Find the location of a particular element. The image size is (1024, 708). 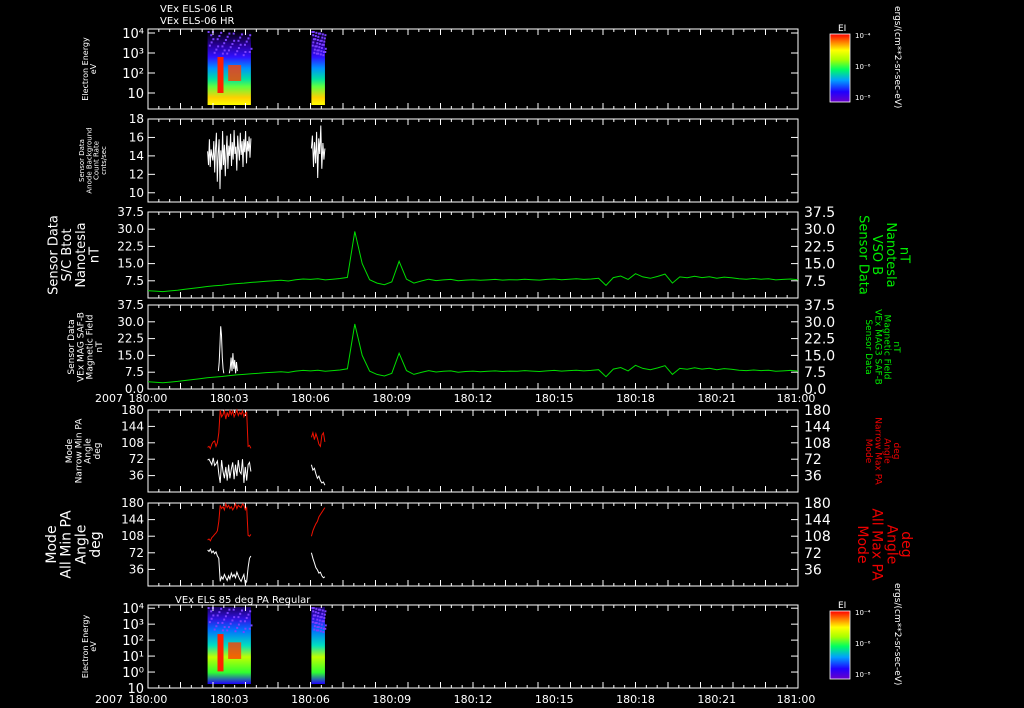

series-line-all-min-pa is located at coordinates (318, 565).